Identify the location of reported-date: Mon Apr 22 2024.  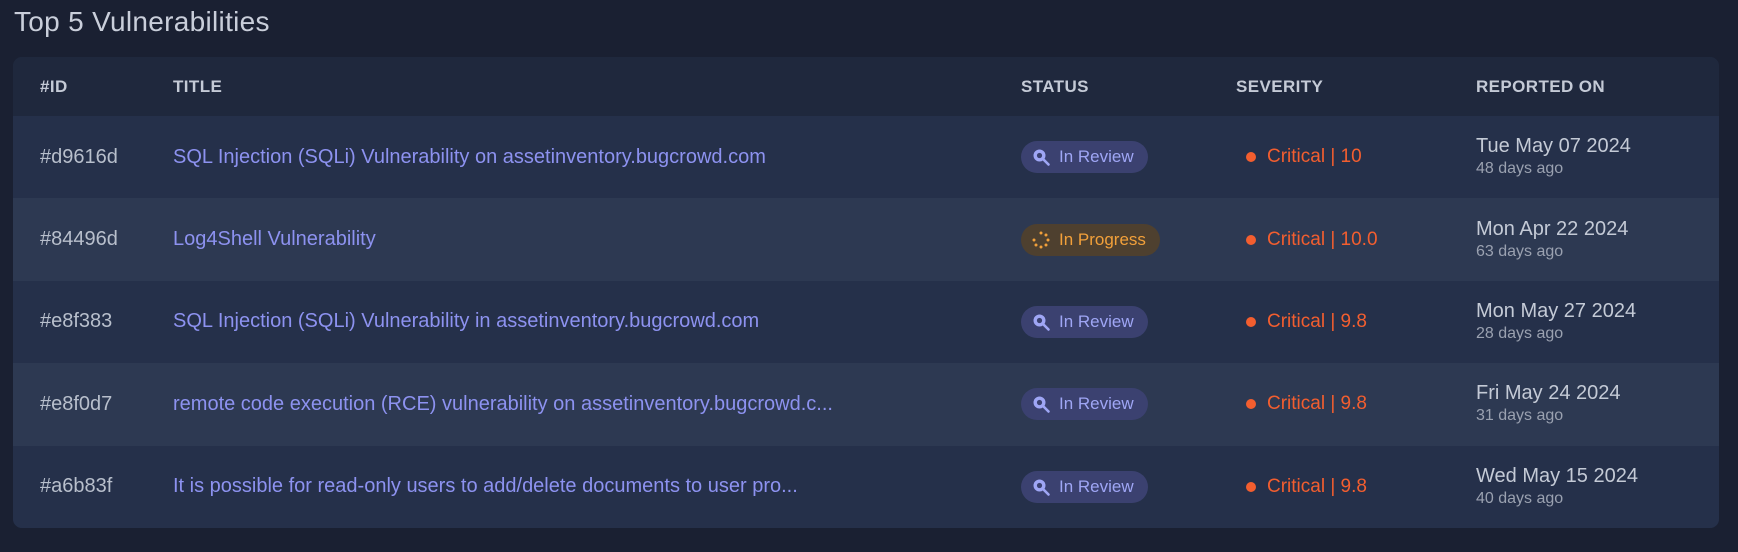
(1552, 228).